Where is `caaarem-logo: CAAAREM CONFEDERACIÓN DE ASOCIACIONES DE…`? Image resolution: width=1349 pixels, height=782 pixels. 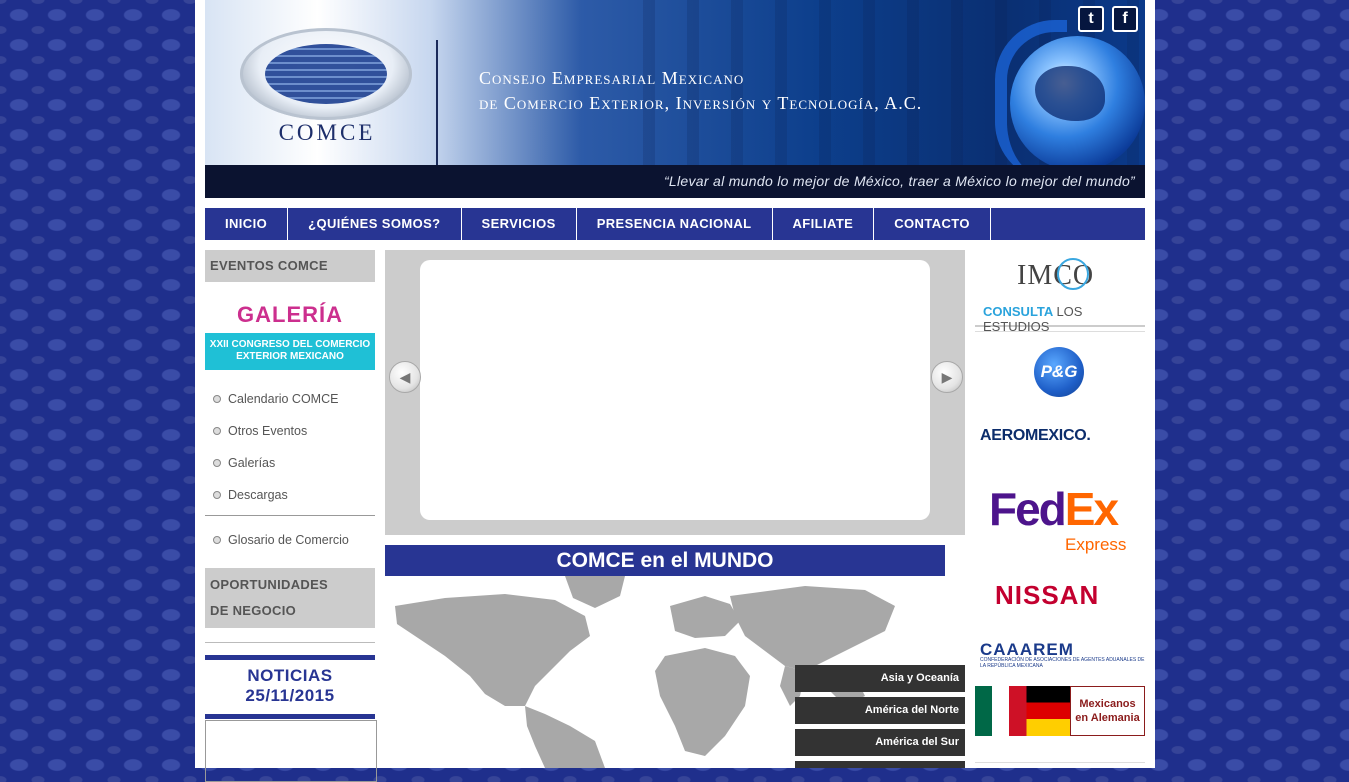 caaarem-logo: CAAAREM CONFEDERACIÓN DE ASOCIACIONES DE… is located at coordinates (1062, 654).